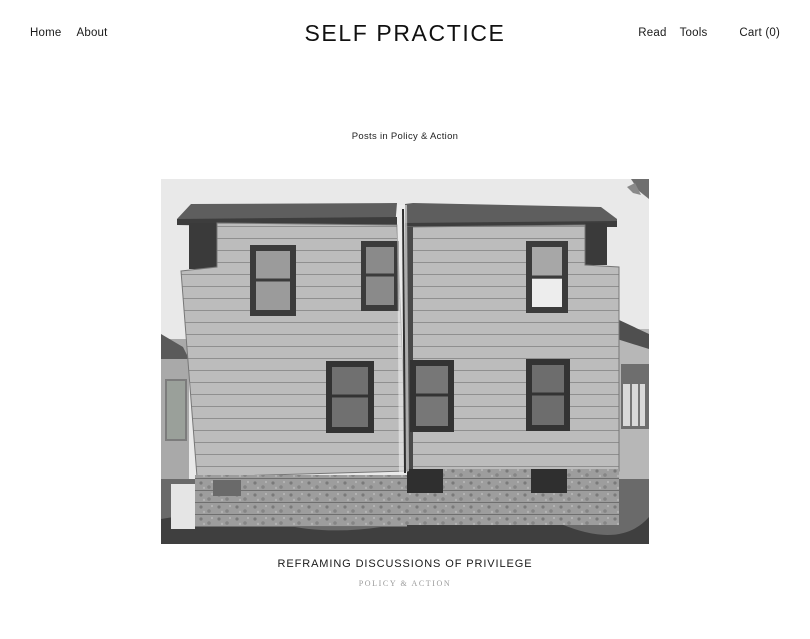 The height and width of the screenshot is (639, 810). Describe the element at coordinates (652, 33) in the screenshot. I see `nav-read-link: Read` at that location.